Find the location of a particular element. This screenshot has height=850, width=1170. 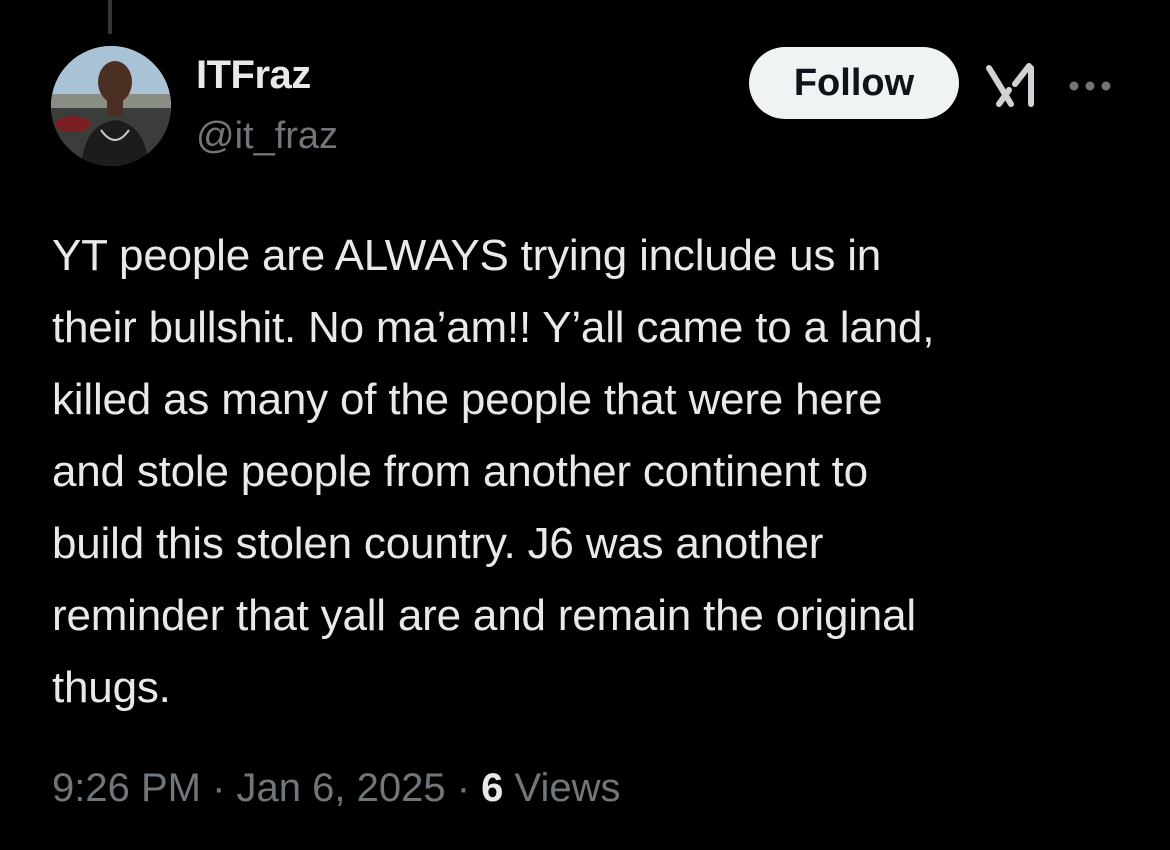

follow-button: Follow is located at coordinates (854, 83).